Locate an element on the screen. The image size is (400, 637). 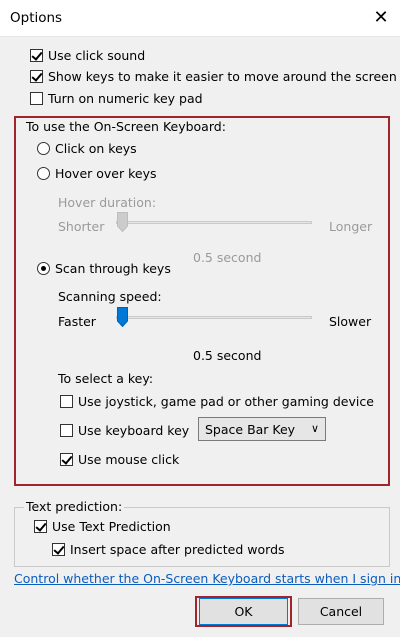
scan-slower-label: Slower is located at coordinates (350, 321).